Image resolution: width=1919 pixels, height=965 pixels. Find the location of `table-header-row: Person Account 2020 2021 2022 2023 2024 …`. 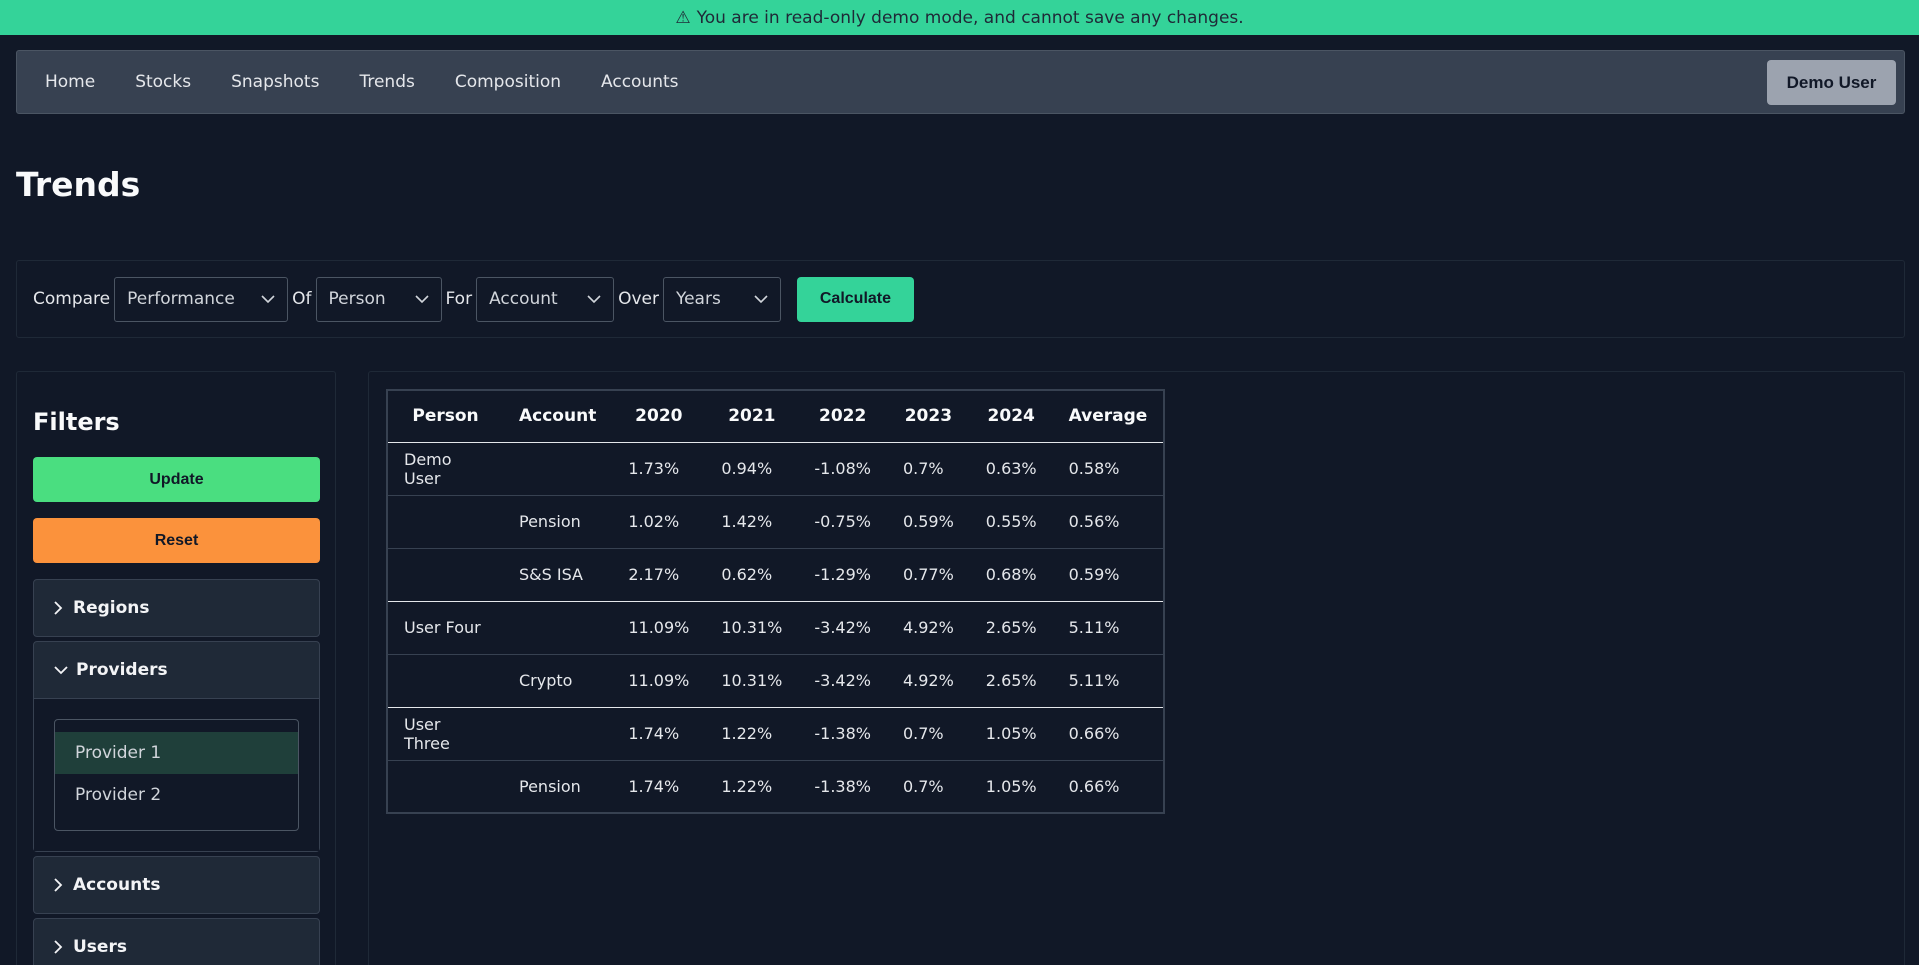

table-header-row: Person Account 2020 2021 2022 2023 2024 … is located at coordinates (776, 416).